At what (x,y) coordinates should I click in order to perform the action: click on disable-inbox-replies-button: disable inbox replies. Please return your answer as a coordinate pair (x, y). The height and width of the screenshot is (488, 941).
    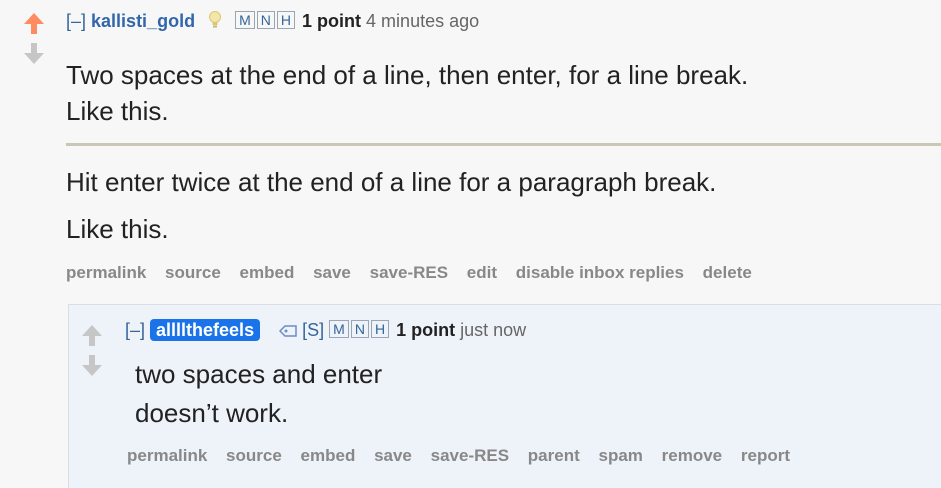
    Looking at the image, I should click on (600, 272).